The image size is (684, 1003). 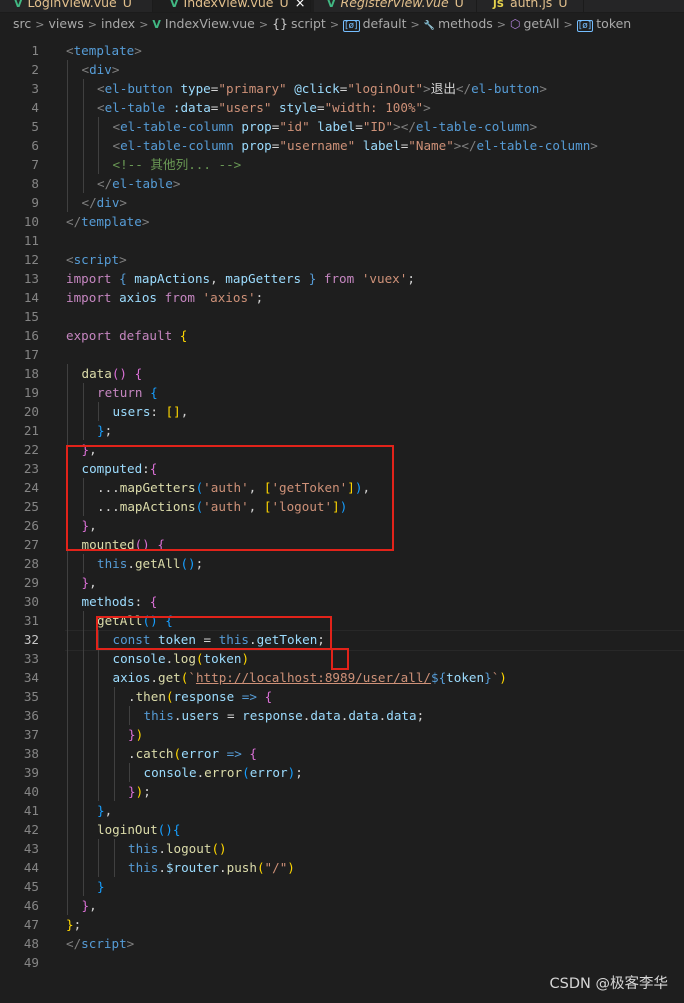 What do you see at coordinates (342, 69) in the screenshot?
I see `code-line: 2 <div>` at bounding box center [342, 69].